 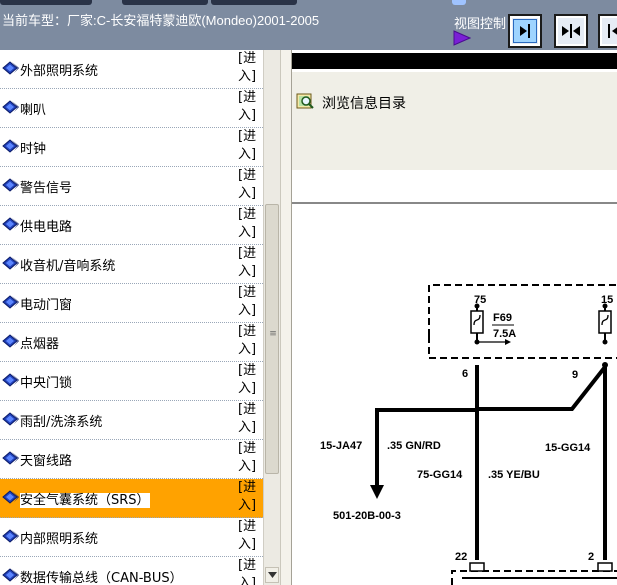 What do you see at coordinates (46, 305) in the screenshot?
I see `list-item-label: 电动门窗` at bounding box center [46, 305].